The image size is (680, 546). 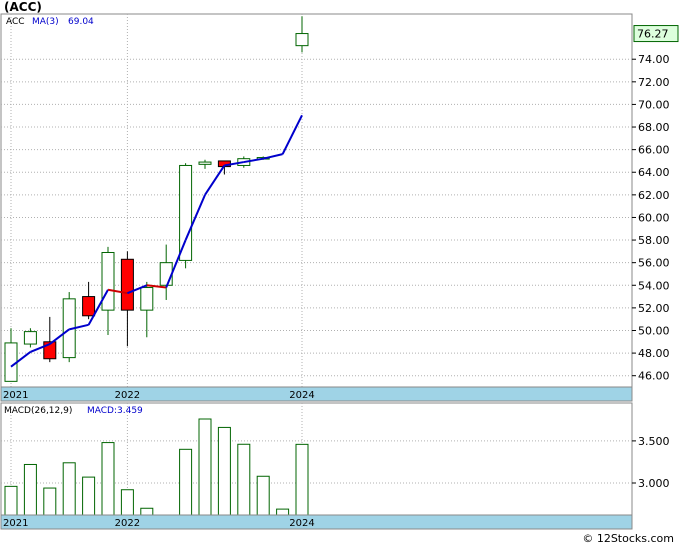 I want to click on macd-x-tick-label: 2024, so click(x=301, y=523).